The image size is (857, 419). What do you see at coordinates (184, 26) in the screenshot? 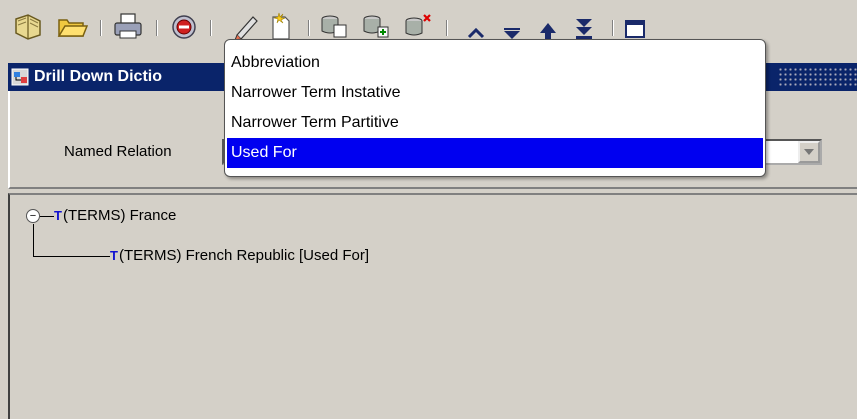
I see `stop-icon` at bounding box center [184, 26].